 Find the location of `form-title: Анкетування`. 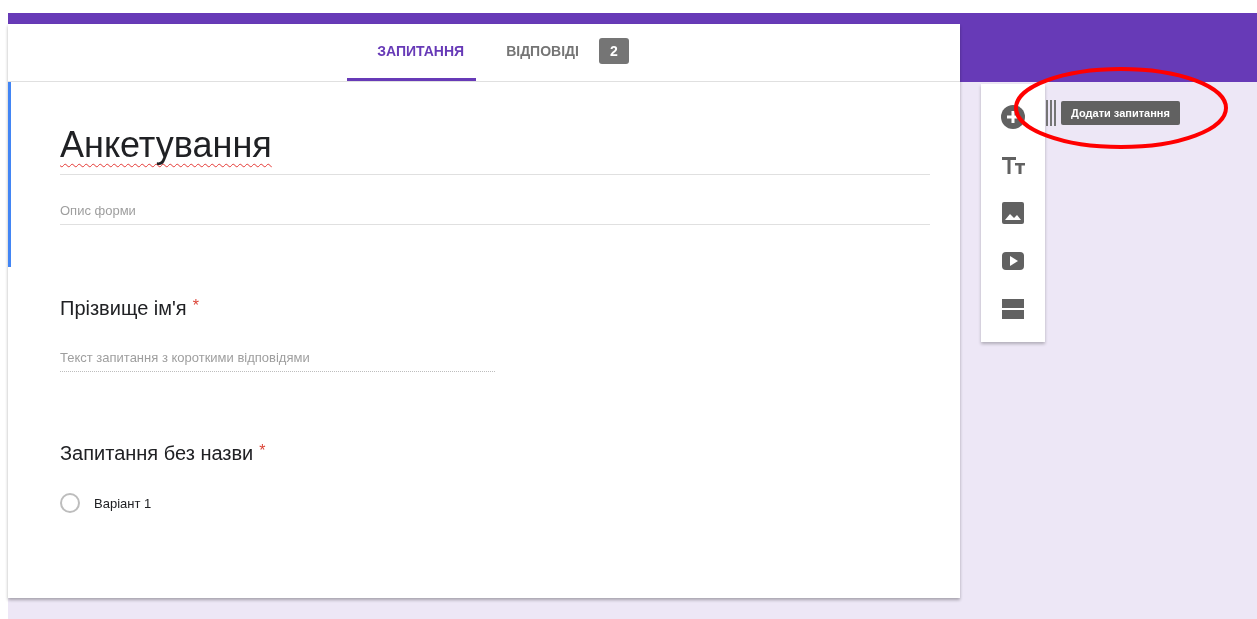

form-title: Анкетування is located at coordinates (495, 149).